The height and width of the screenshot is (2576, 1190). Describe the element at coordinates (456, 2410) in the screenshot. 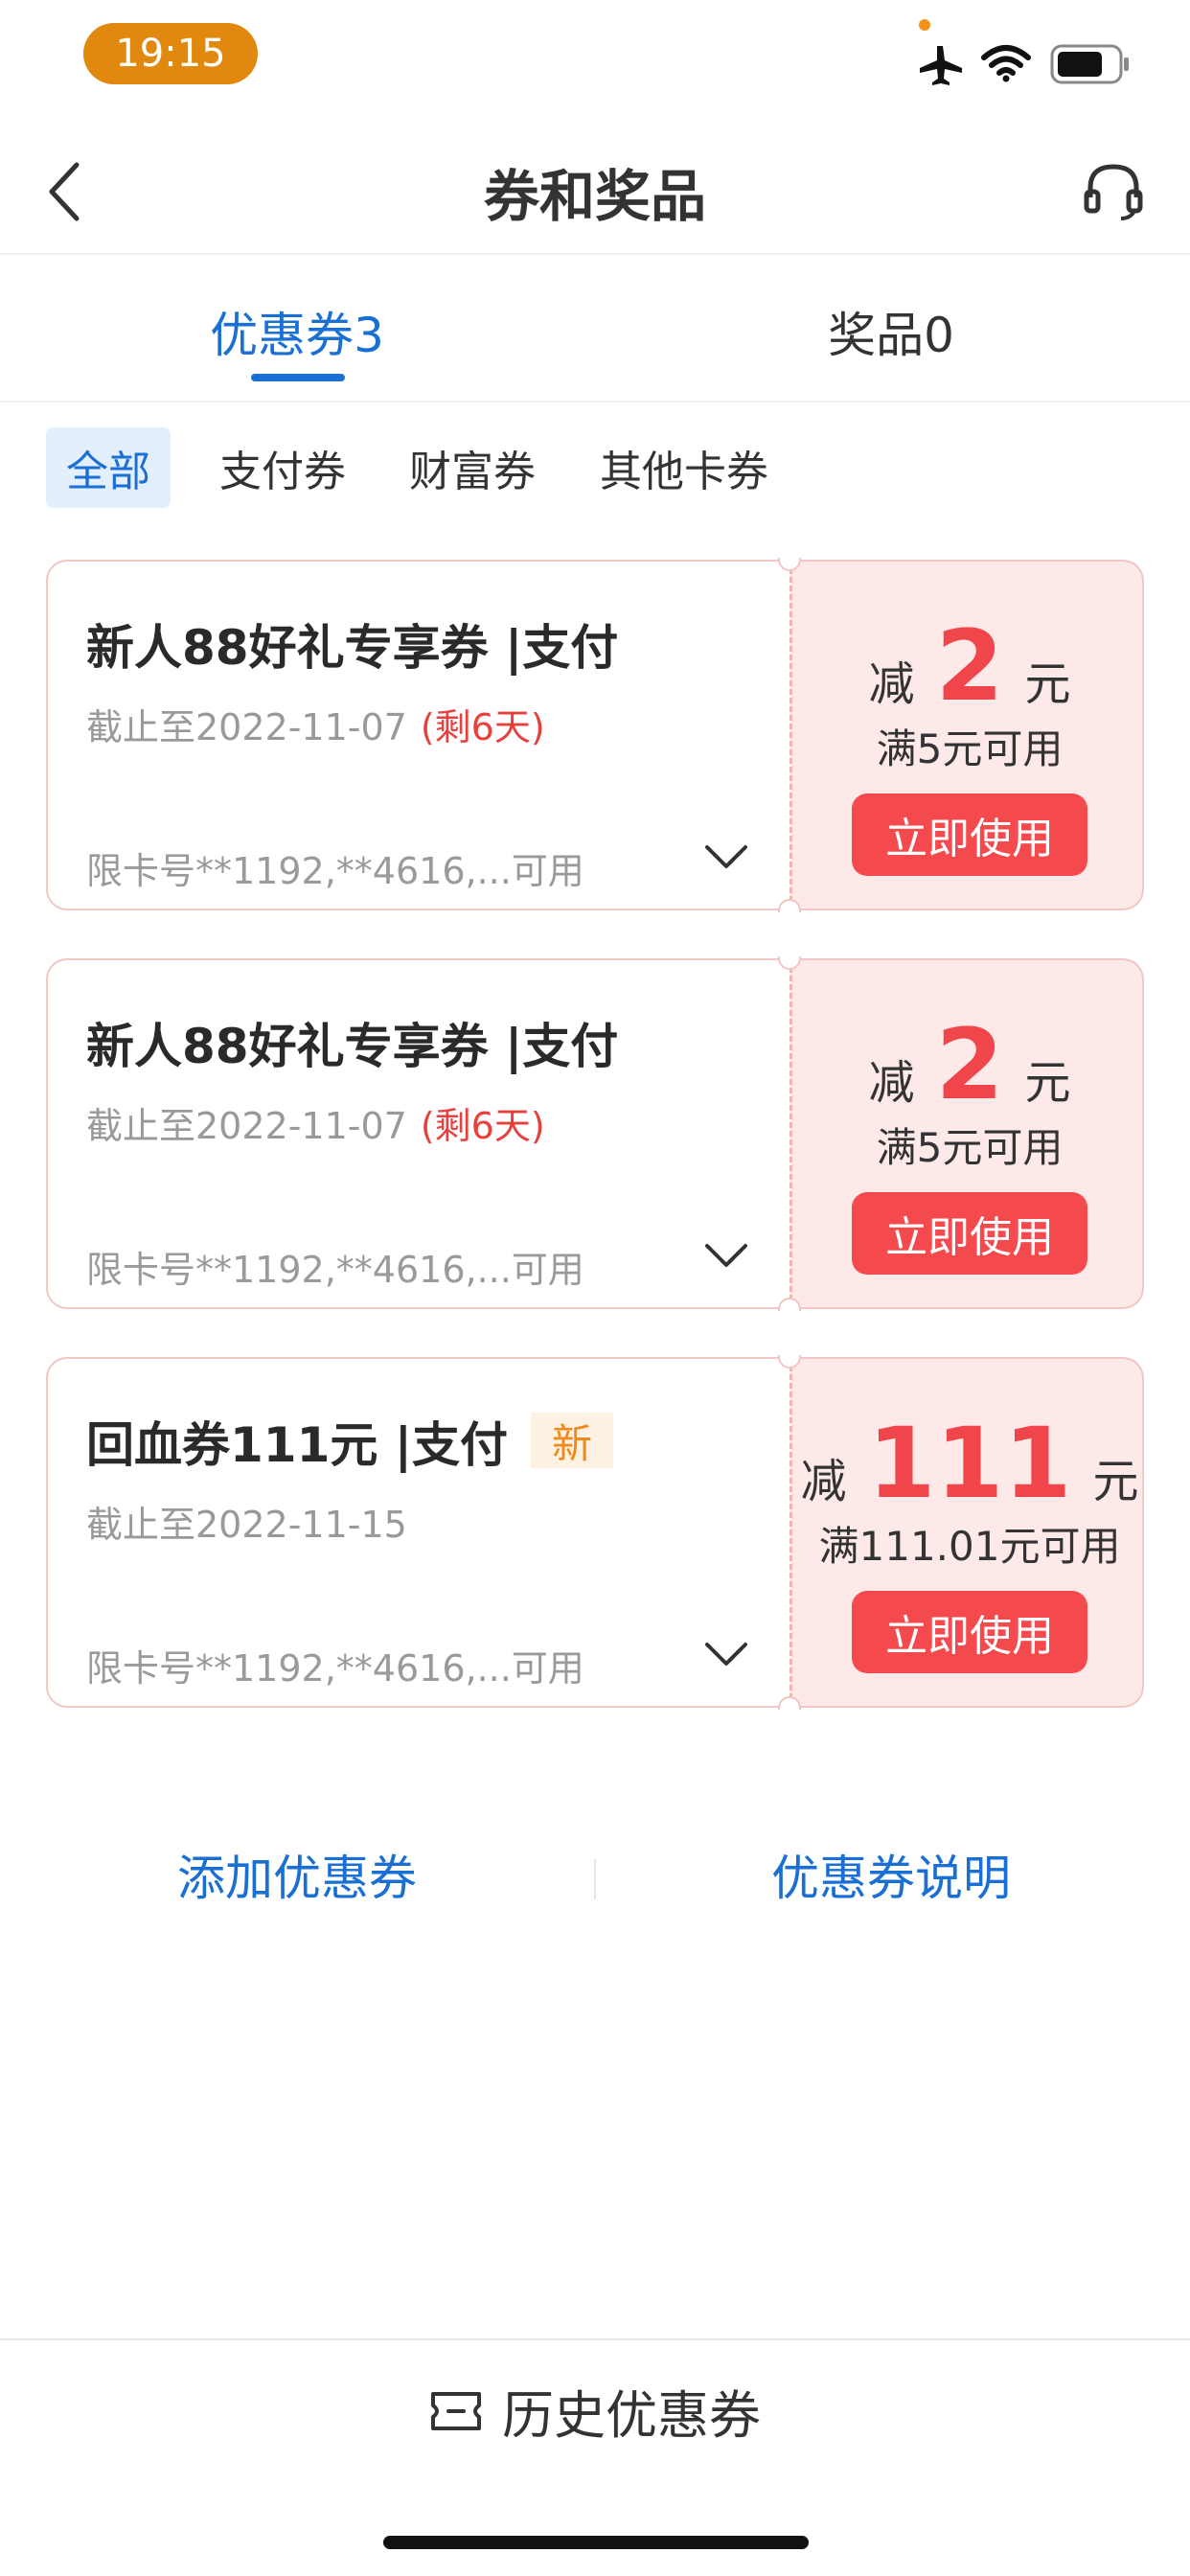

I see `ticket-icon` at that location.